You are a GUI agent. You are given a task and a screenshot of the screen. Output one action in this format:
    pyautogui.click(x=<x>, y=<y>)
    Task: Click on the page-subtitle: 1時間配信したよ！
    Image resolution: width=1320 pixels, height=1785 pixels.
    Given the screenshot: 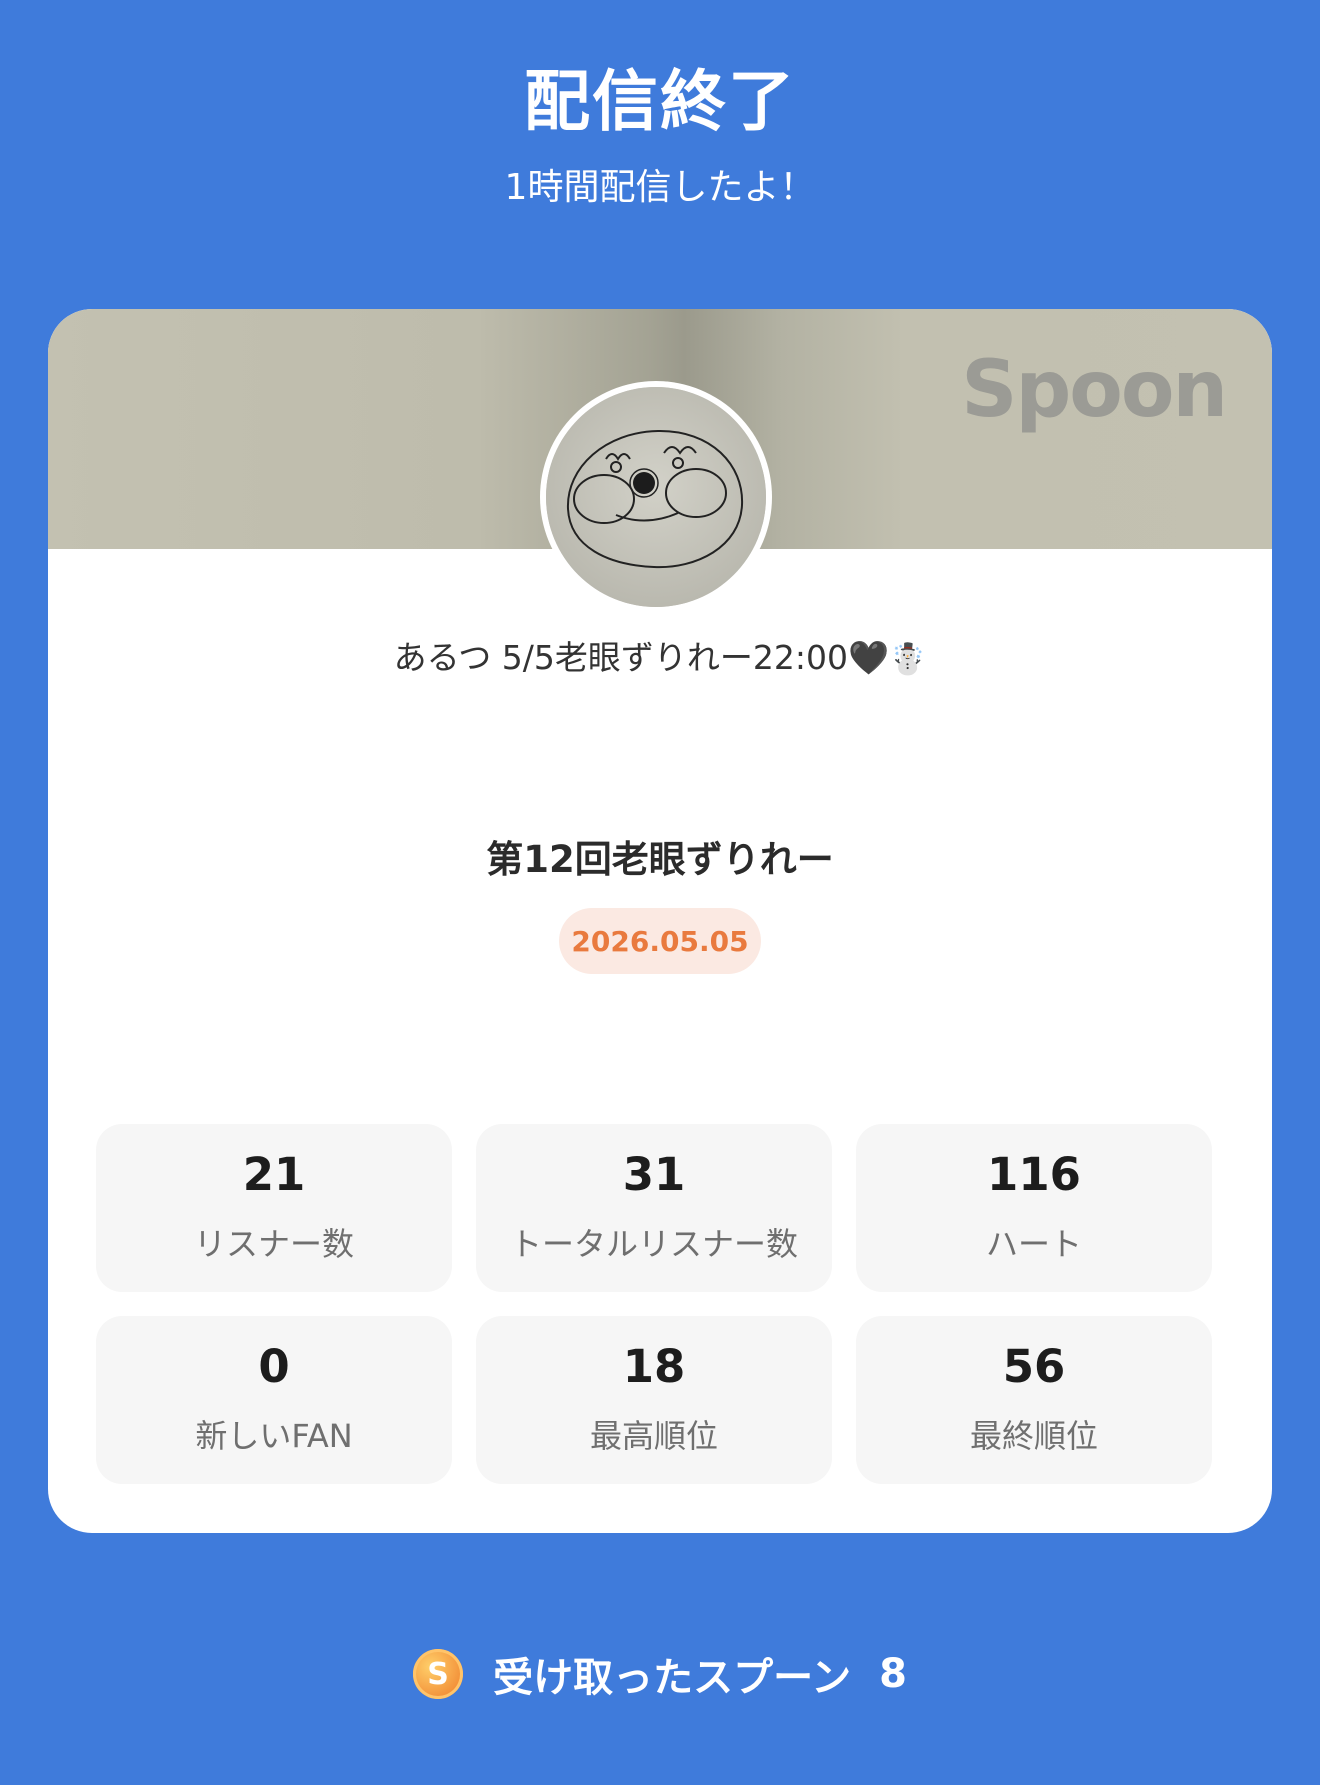 What is the action you would take?
    pyautogui.click(x=660, y=187)
    